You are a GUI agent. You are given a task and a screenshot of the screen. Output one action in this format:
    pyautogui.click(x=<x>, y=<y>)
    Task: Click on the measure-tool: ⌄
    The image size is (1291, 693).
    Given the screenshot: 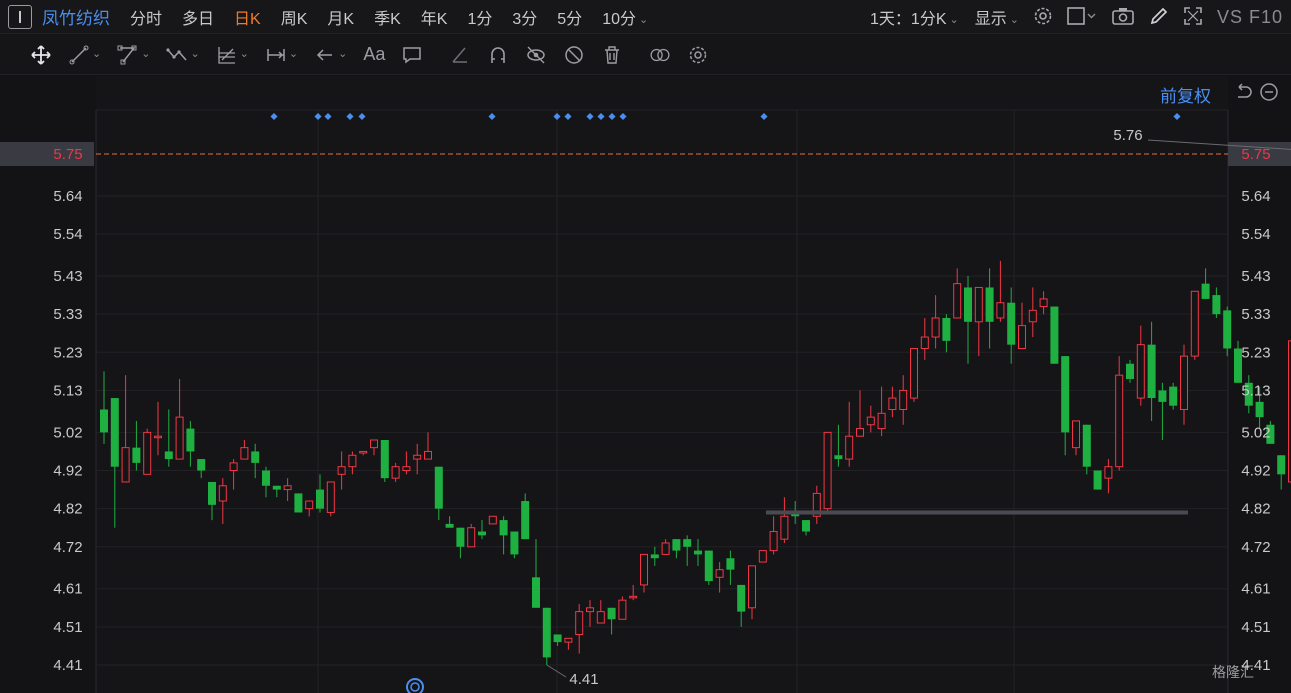 What is the action you would take?
    pyautogui.click(x=281, y=55)
    